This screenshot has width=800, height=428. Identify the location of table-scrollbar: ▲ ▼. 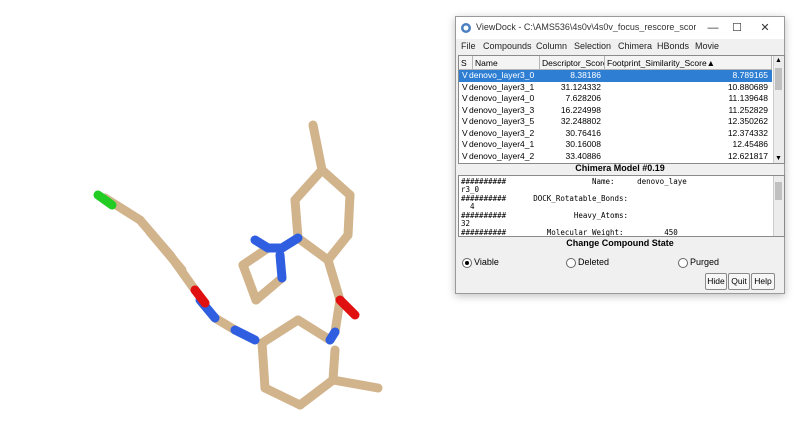
(778, 109).